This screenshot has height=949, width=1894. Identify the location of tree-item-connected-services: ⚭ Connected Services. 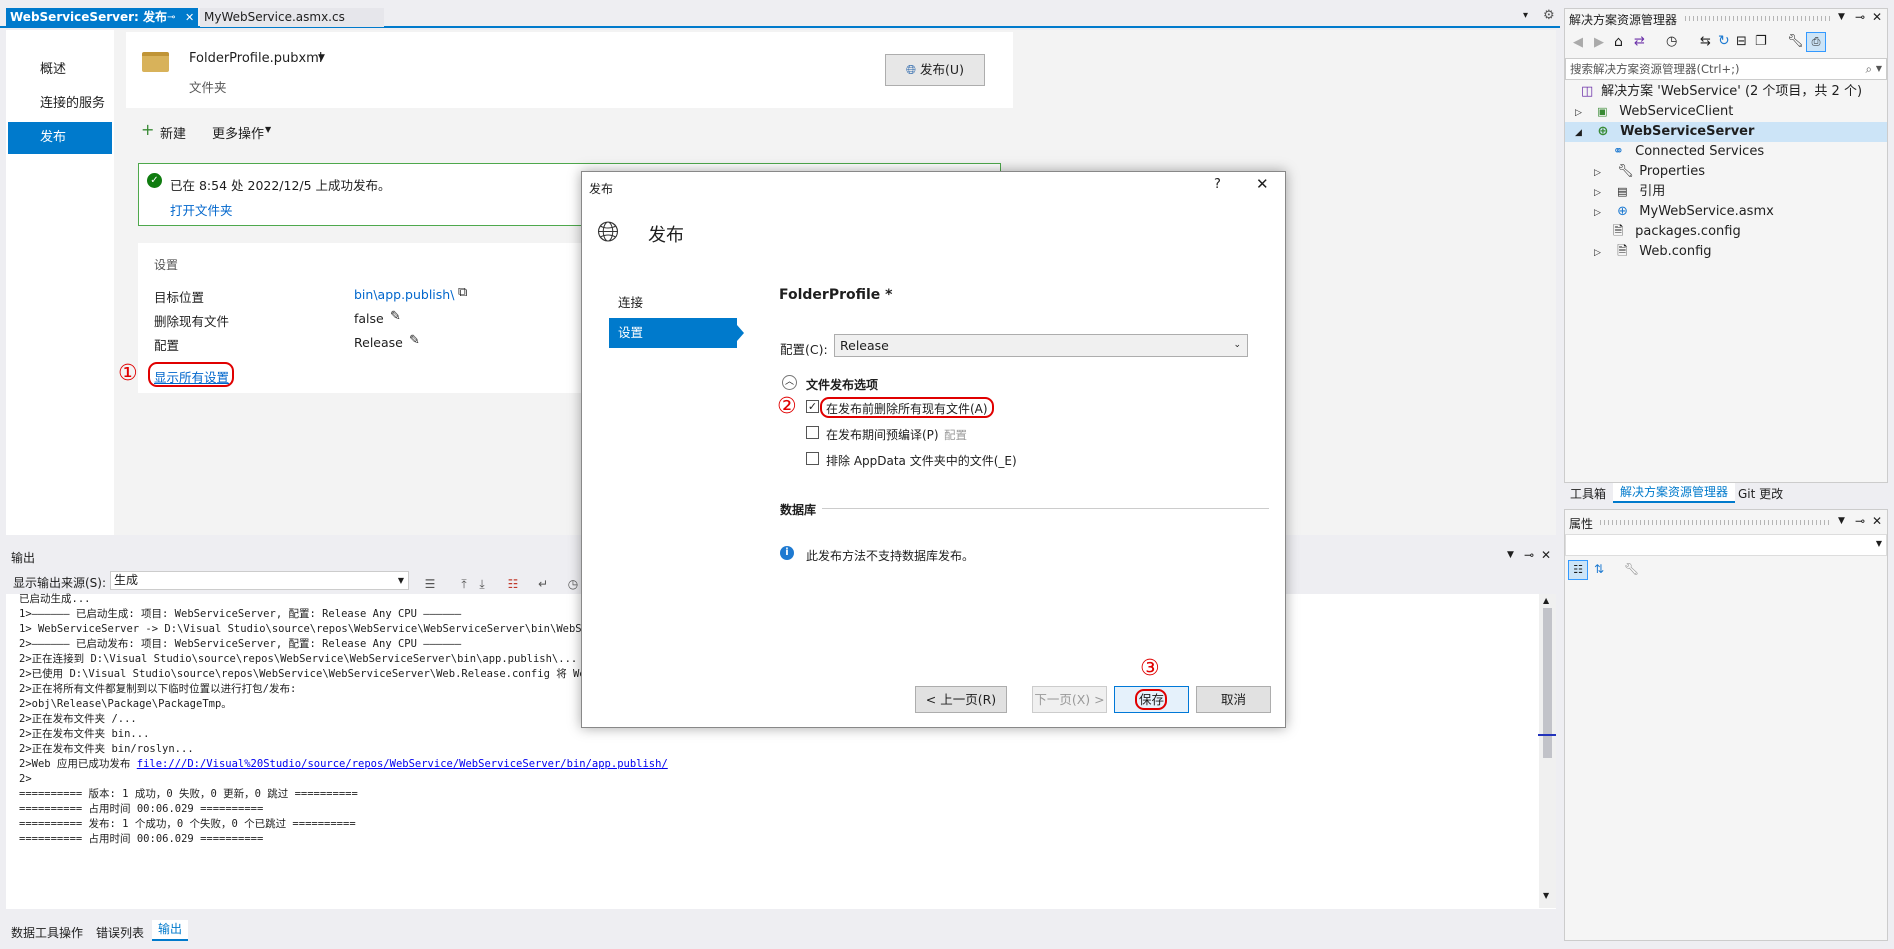
(1688, 152).